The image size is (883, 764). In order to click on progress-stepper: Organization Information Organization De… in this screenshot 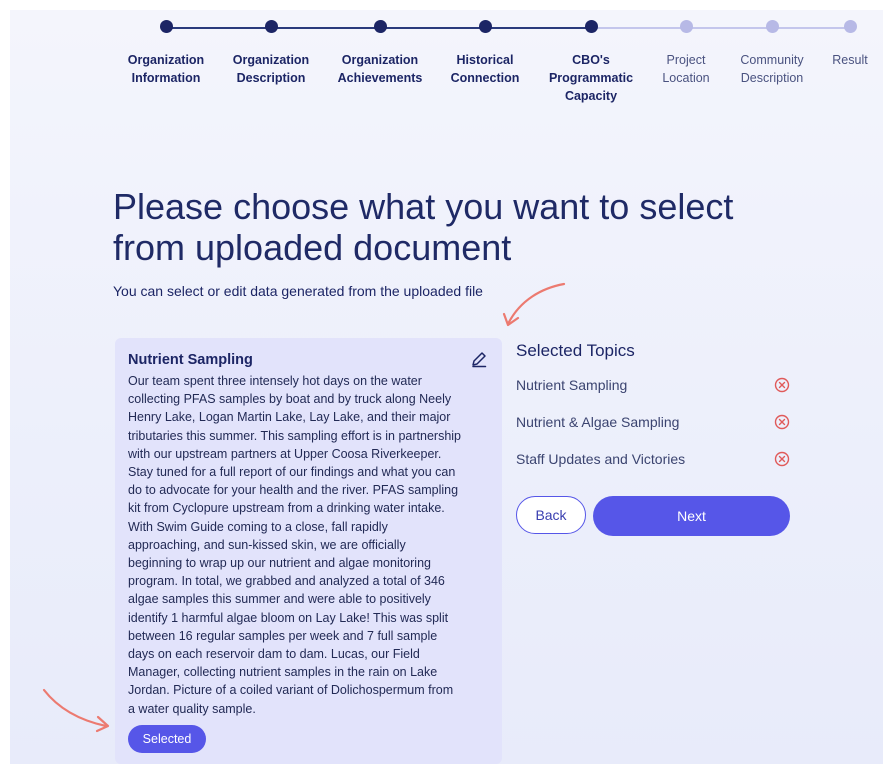, I will do `click(446, 65)`.